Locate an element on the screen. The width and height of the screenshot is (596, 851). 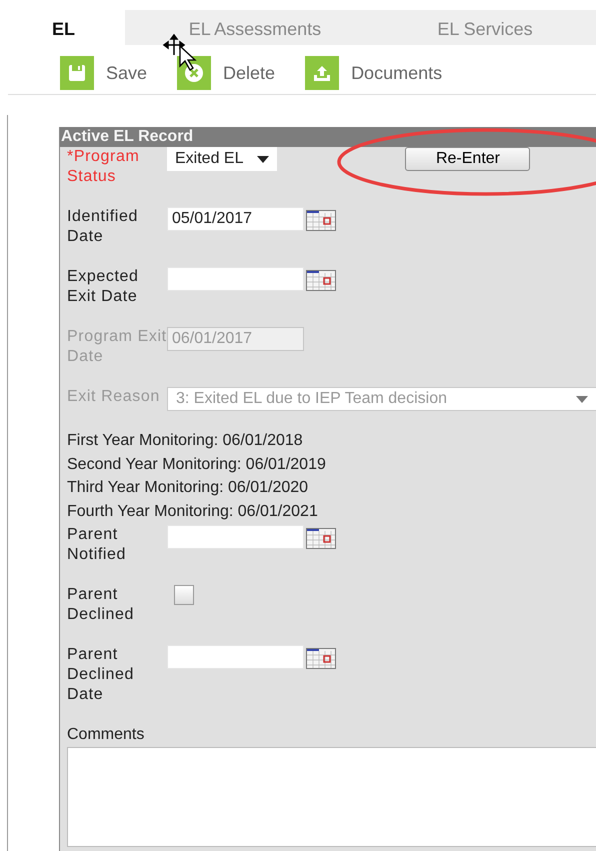
dropdown: 3: Exited EL due to IEP Team decision is located at coordinates (381, 399).